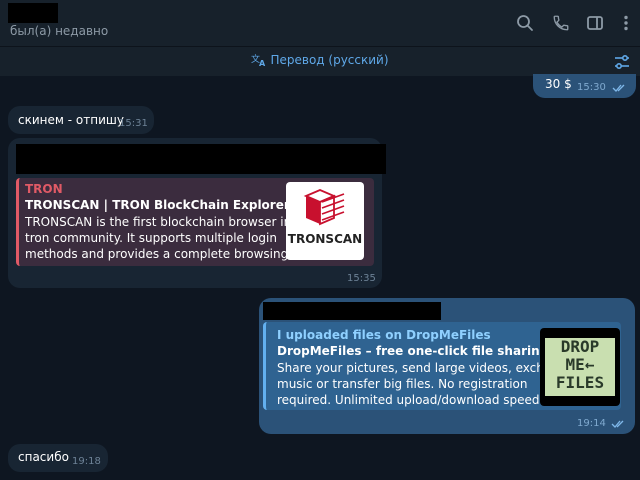 This screenshot has height=480, width=640. I want to click on message-text: спасибо, so click(43, 457).